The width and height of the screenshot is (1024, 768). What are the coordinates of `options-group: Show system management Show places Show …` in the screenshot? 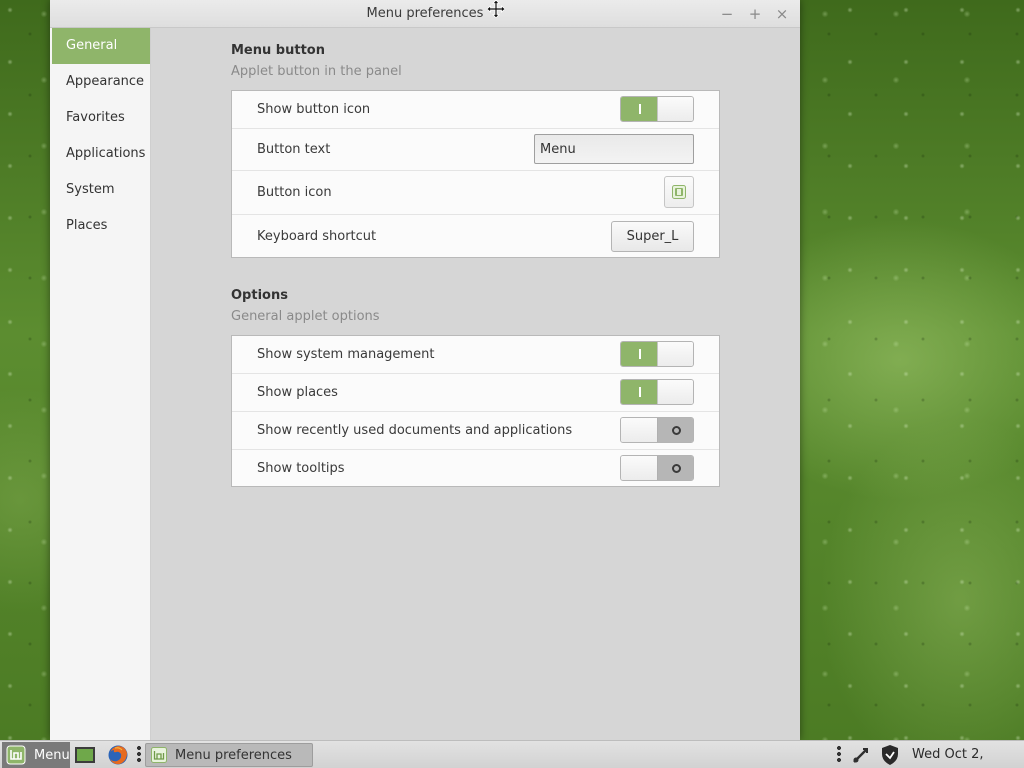 It's located at (475, 411).